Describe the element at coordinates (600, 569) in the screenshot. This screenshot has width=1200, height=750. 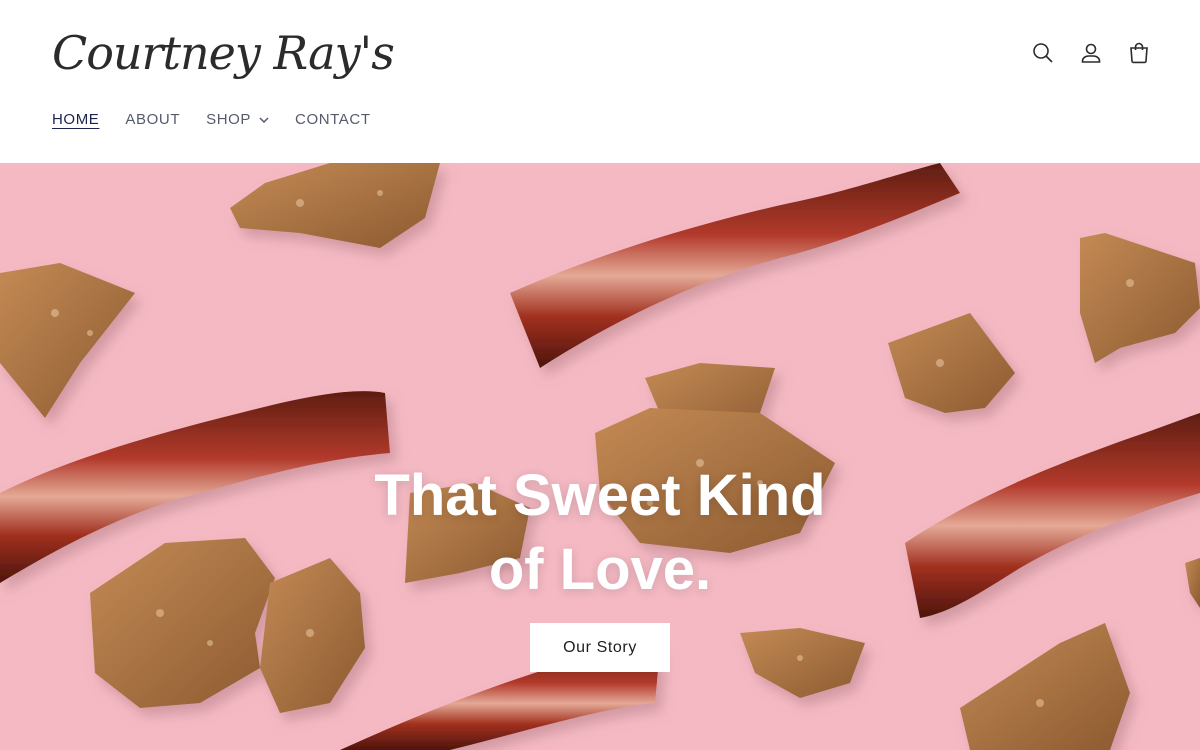
I see `hero-title-line-2: of Love.` at that location.